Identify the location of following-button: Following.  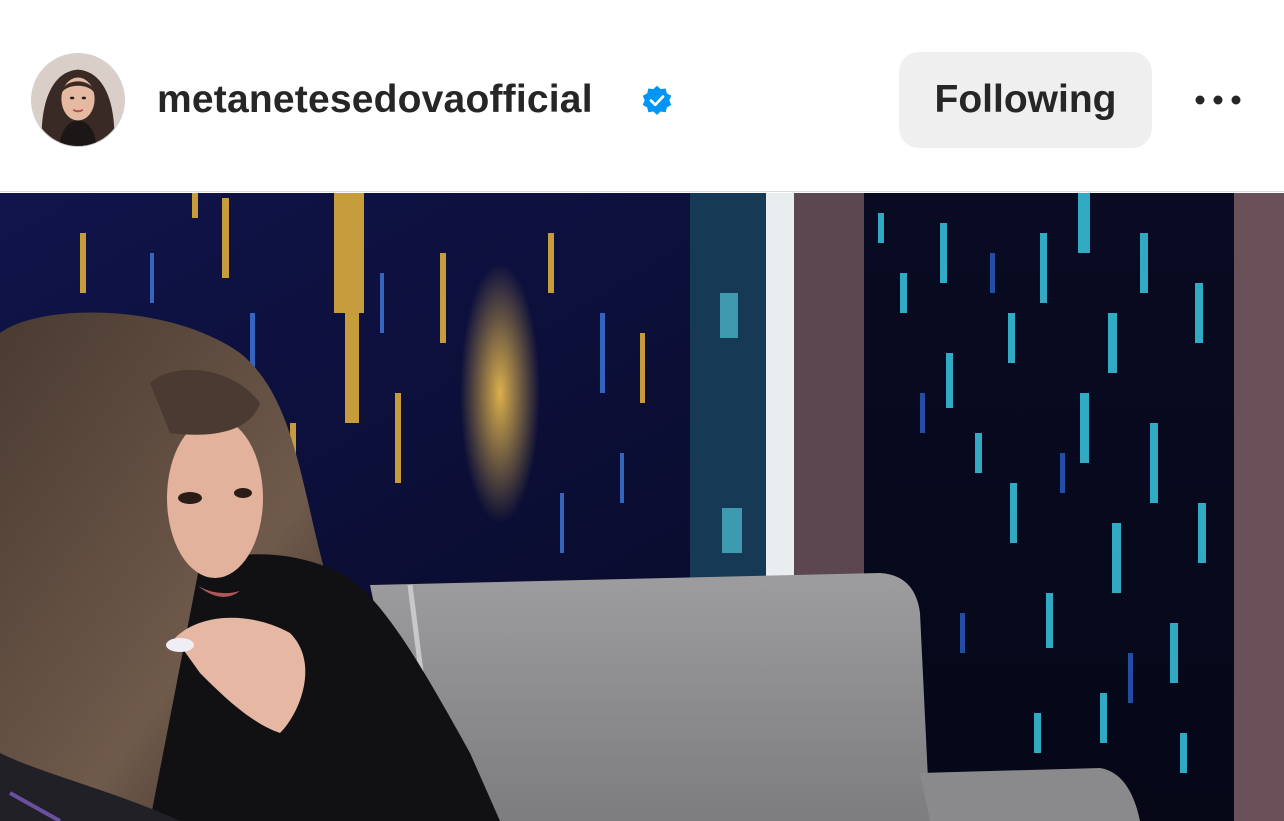
(1025, 100).